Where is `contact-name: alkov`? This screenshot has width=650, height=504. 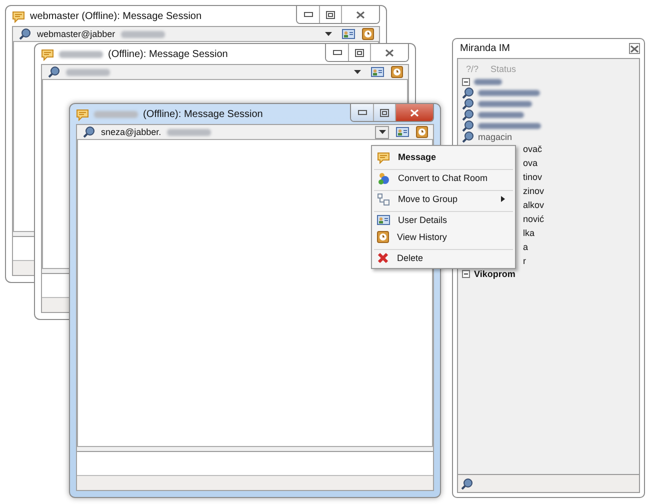 contact-name: alkov is located at coordinates (533, 205).